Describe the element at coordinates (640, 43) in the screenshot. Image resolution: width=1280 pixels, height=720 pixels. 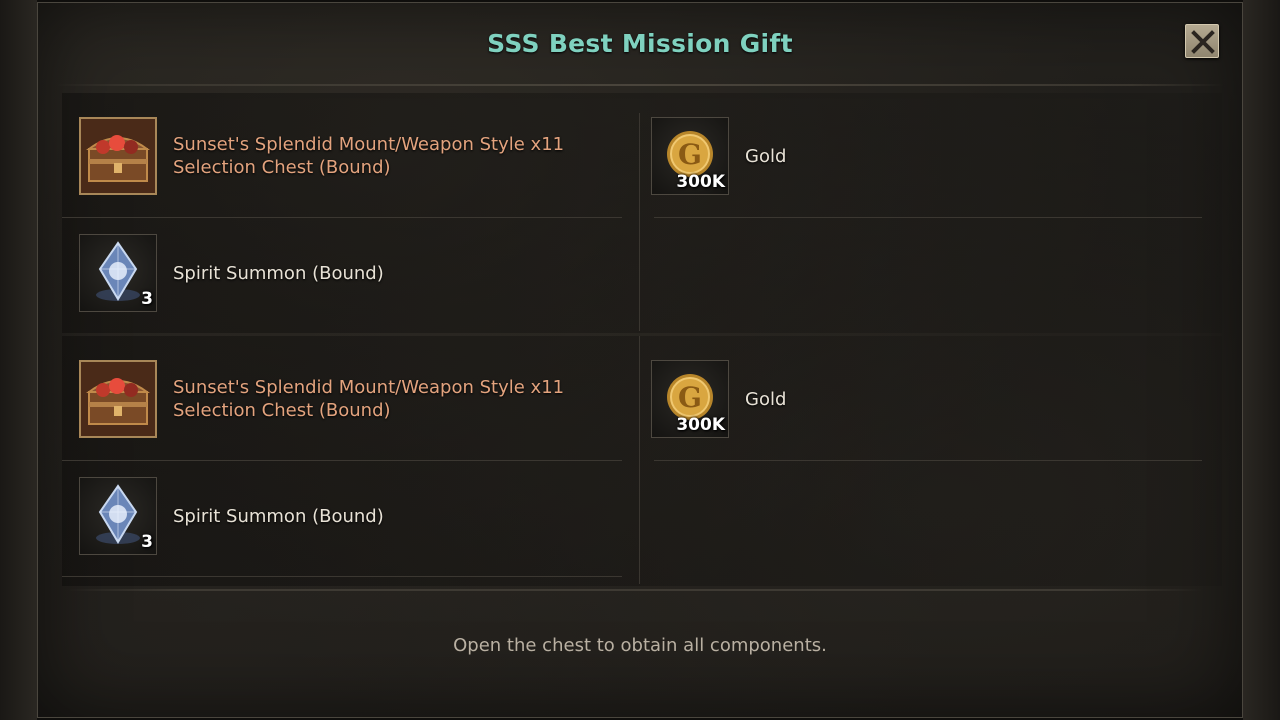
I see `dialog-title: SSS Best Mission Gift` at that location.